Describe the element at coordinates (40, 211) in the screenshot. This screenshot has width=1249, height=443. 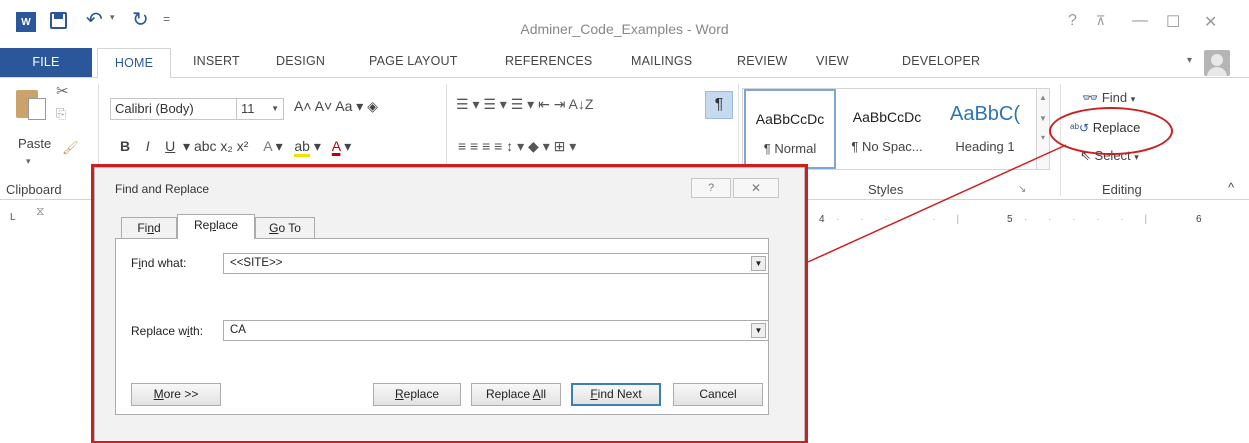
I see `indent-marker-icon: ⧖` at that location.